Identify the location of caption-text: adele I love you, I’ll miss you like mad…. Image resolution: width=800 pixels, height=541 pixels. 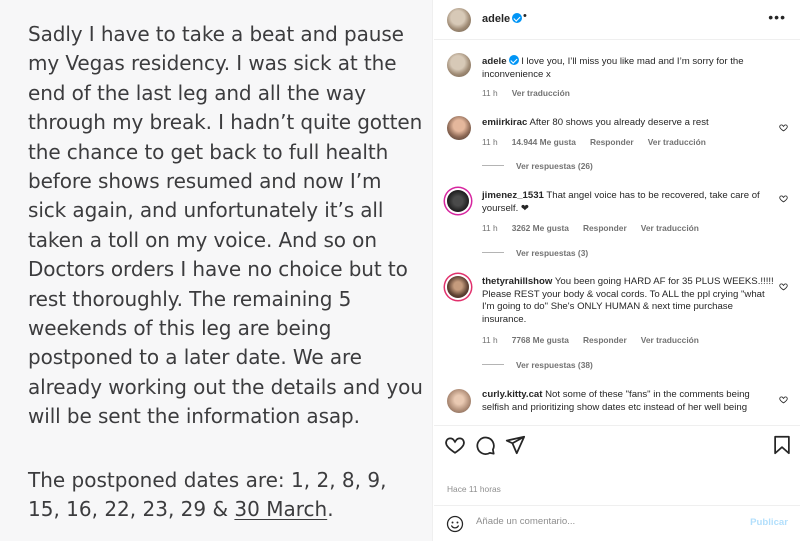
(628, 68).